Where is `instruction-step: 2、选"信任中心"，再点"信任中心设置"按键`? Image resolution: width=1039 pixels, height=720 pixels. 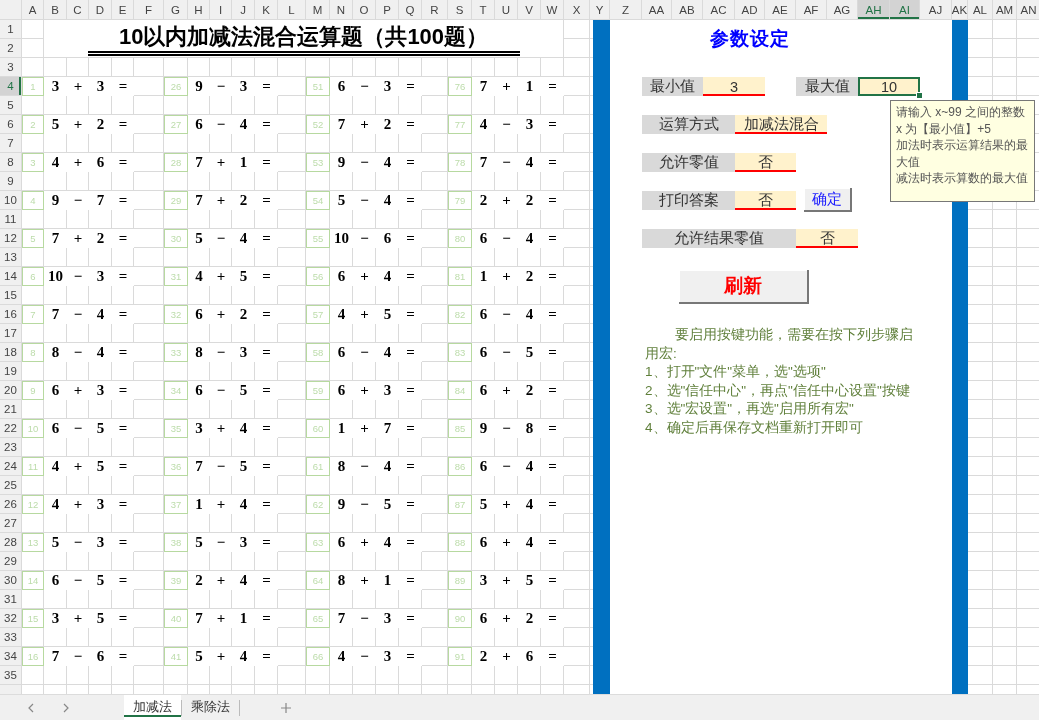 instruction-step: 2、选"信任中心"，再点"信任中心设置"按键 is located at coordinates (777, 390).